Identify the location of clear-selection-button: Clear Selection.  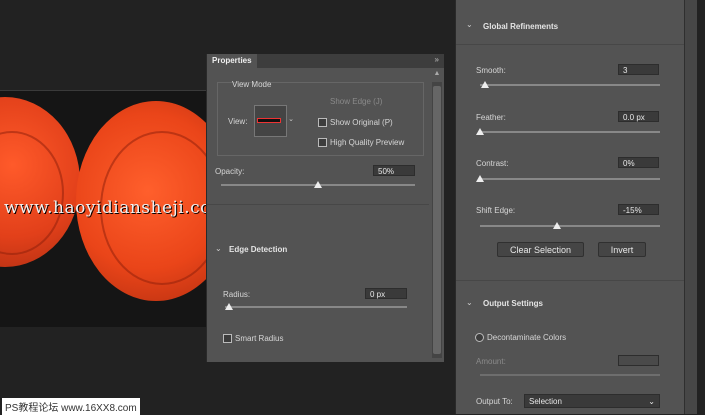
(540, 249).